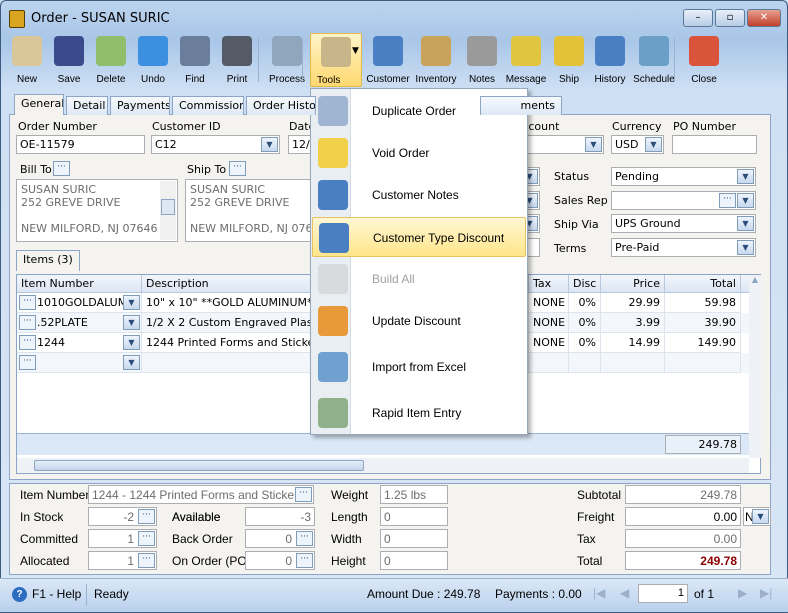 The width and height of the screenshot is (788, 613). What do you see at coordinates (61, 168) in the screenshot?
I see `bill-to-lookup-button: ···` at bounding box center [61, 168].